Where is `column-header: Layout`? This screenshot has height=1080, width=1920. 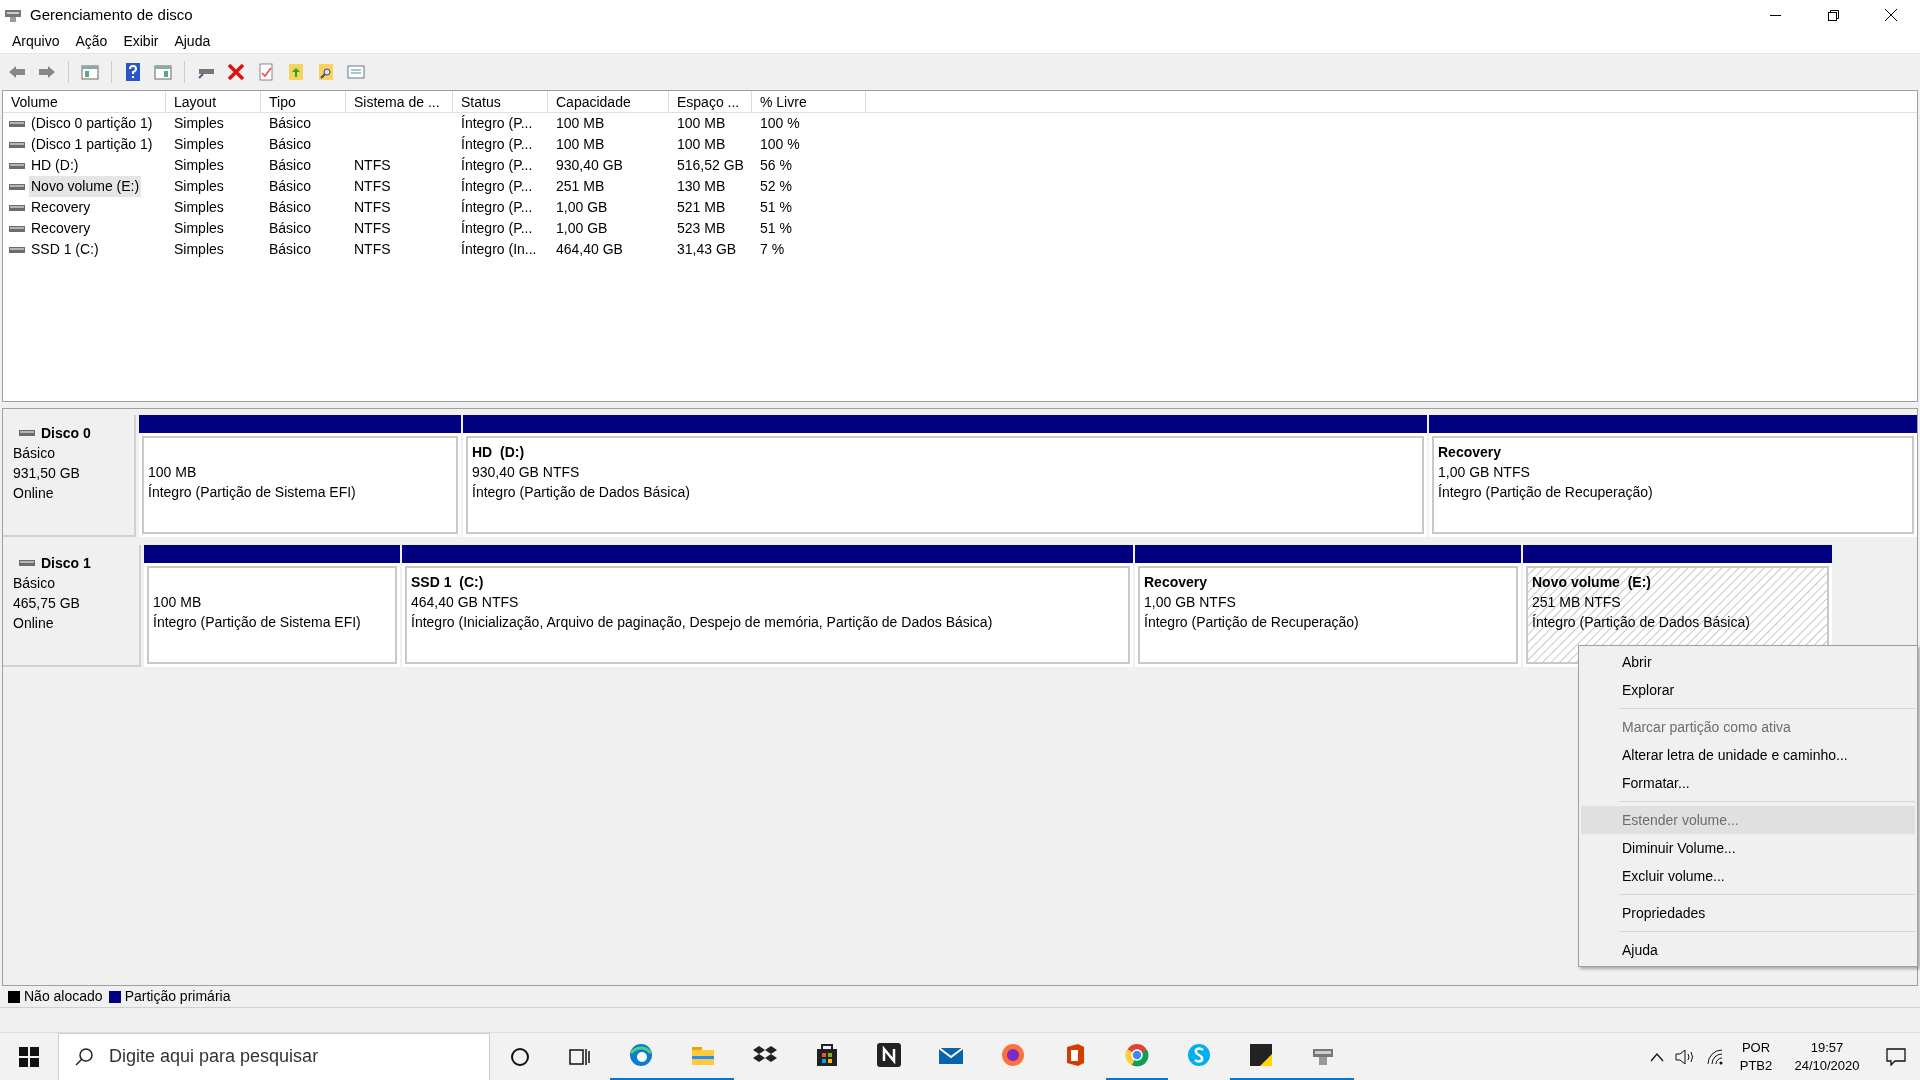
column-header: Layout is located at coordinates (213, 102).